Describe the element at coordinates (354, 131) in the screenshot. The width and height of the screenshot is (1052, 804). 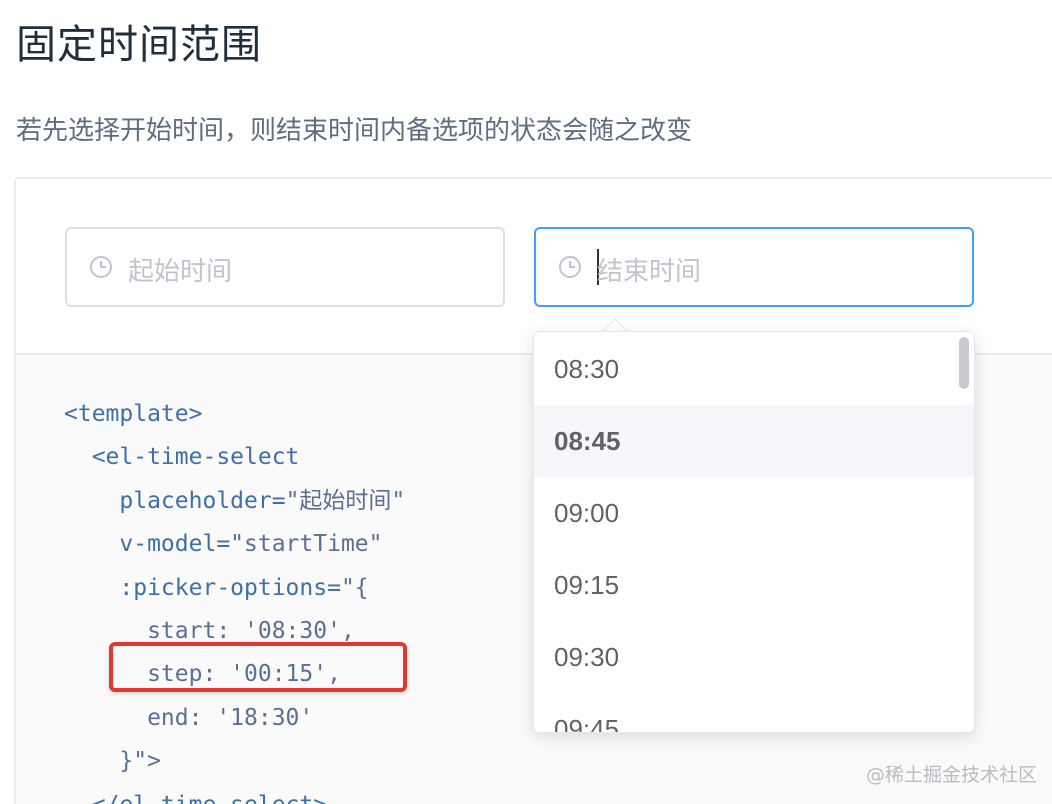
I see `page-description: 若先选择开始时间，则结束时间内备选项的状态会随之改变` at that location.